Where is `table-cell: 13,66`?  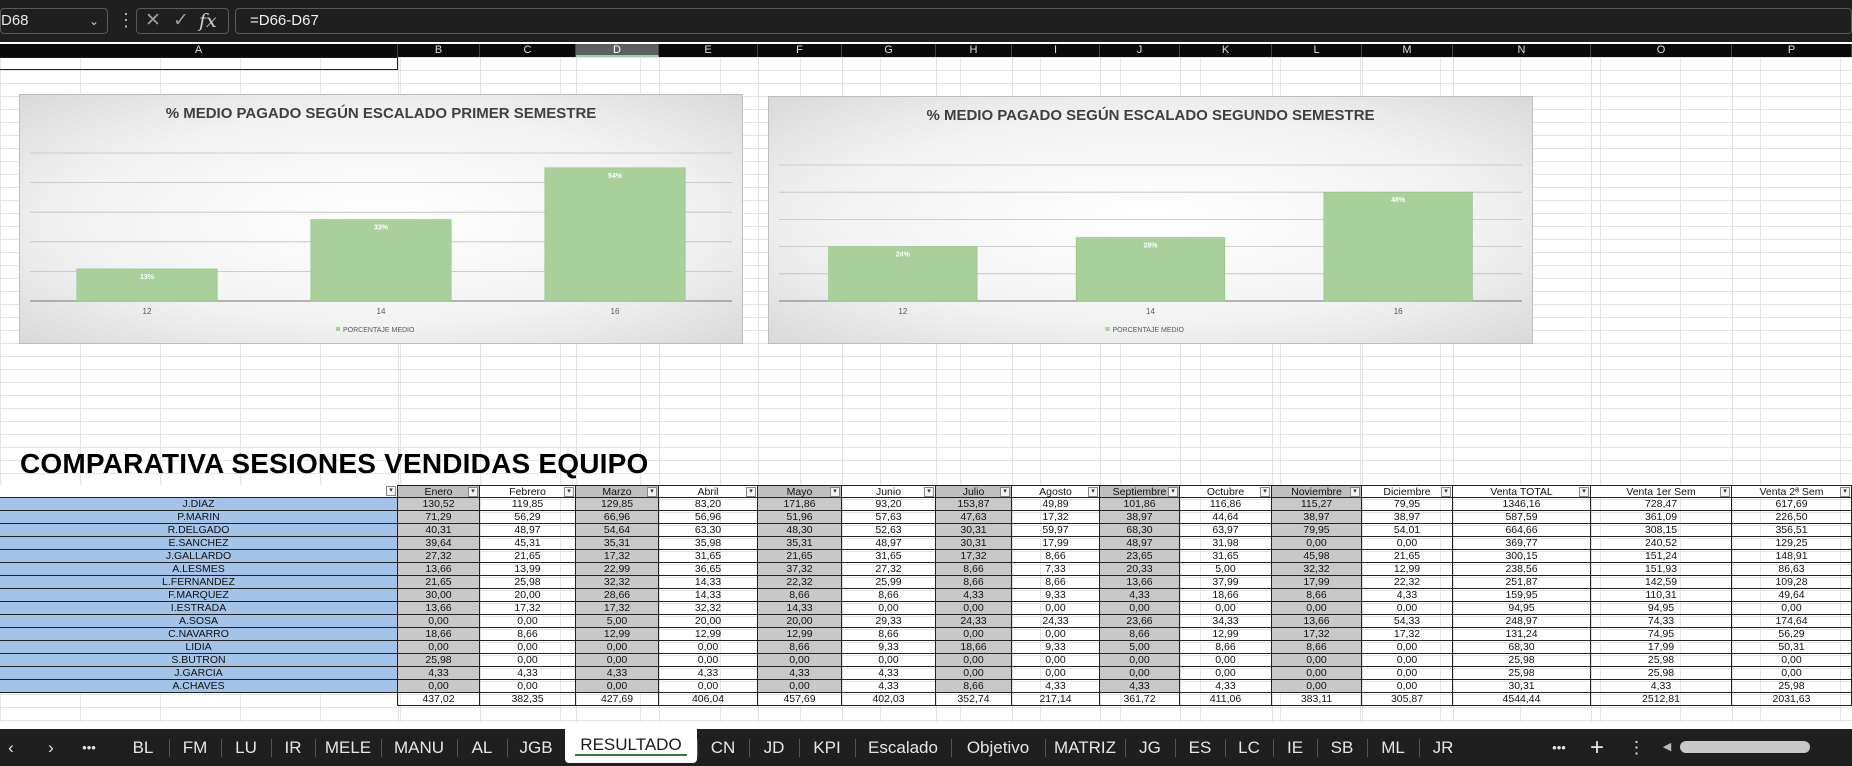 table-cell: 13,66 is located at coordinates (1317, 621).